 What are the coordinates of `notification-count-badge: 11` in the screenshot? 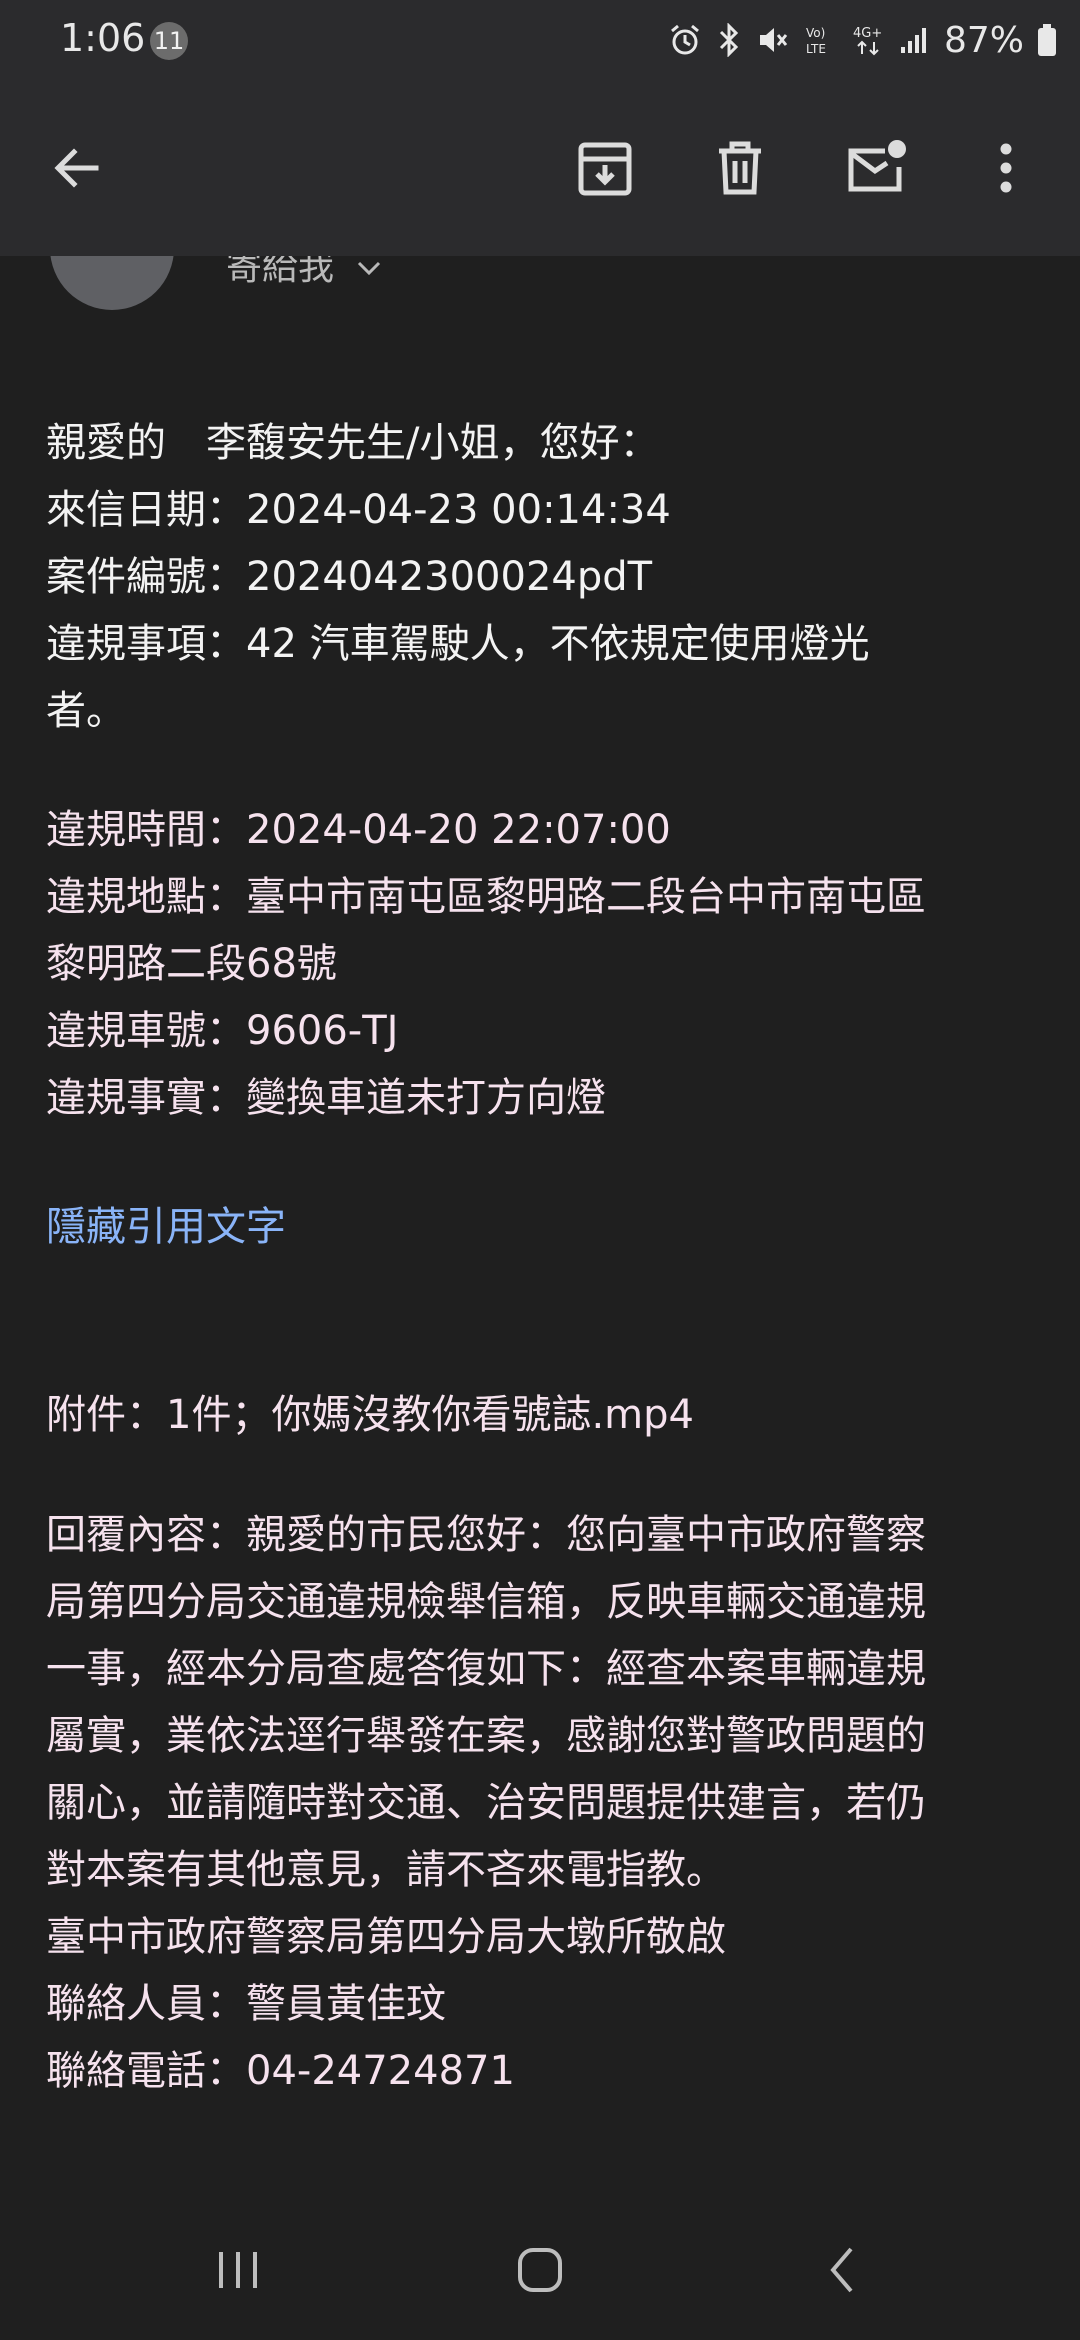 It's located at (169, 41).